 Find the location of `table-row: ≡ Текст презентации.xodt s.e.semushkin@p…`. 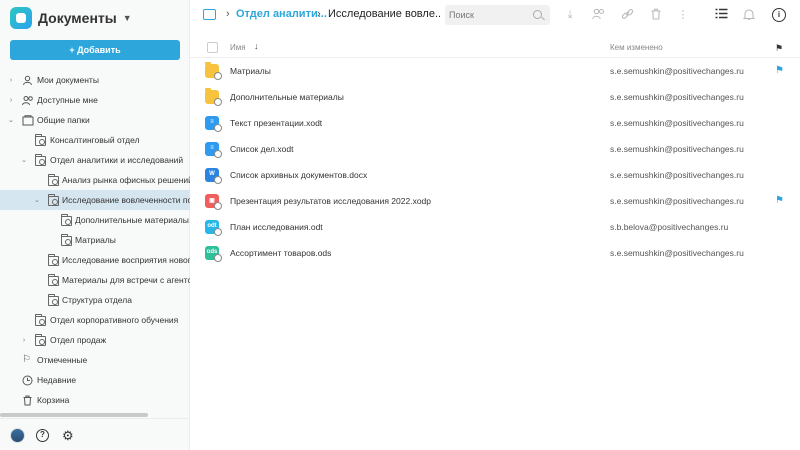

table-row: ≡ Текст презентации.xodt s.e.semushkin@p… is located at coordinates (495, 123).